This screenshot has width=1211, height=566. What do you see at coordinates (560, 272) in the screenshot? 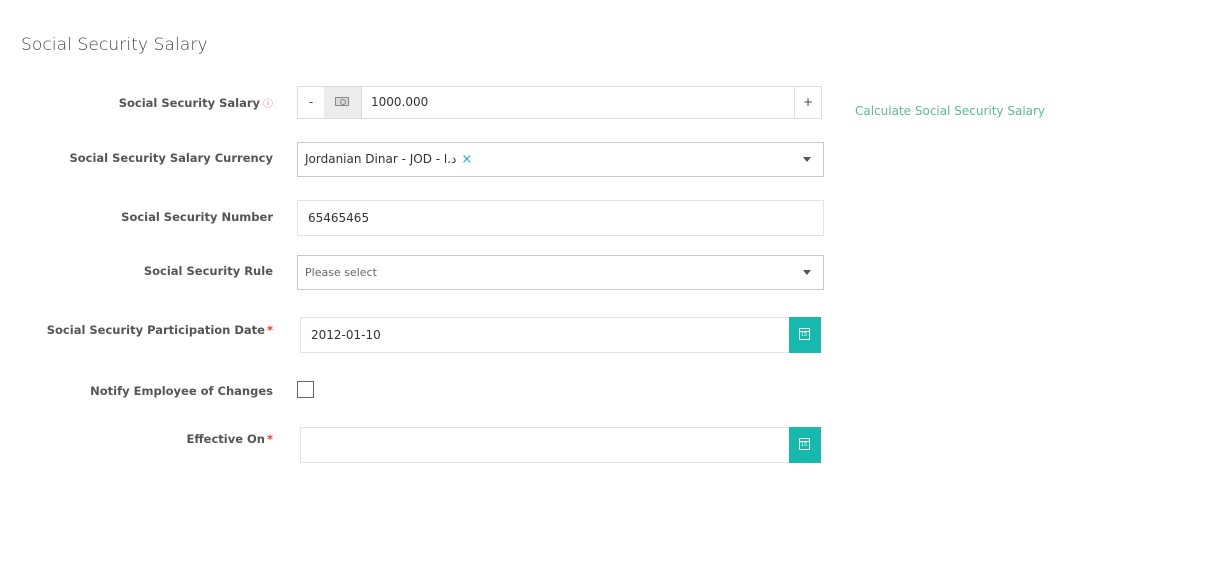
I see `ss-rule-select: Please select` at bounding box center [560, 272].